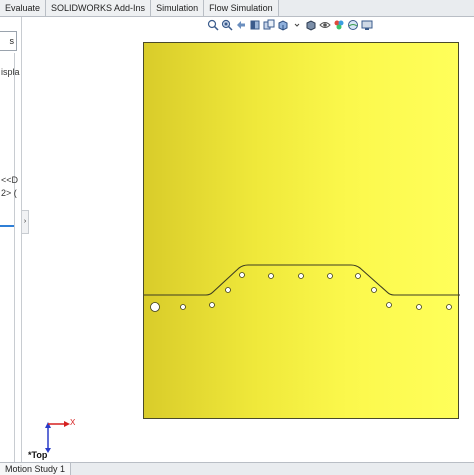  I want to click on heads-up-view-toolbar, so click(290, 25).